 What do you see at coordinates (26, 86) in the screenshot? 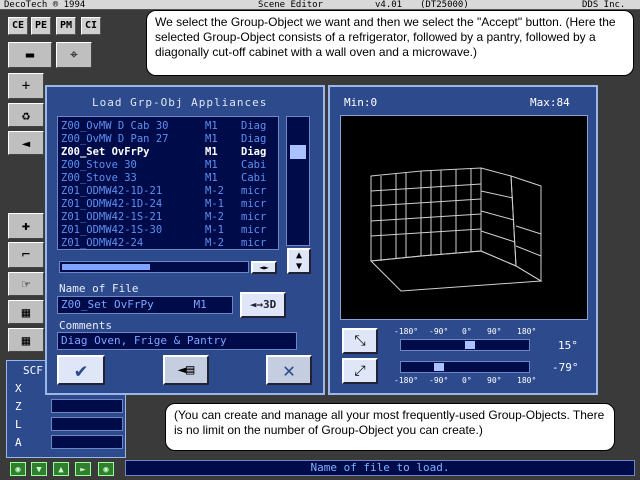
I see `add-icon: +` at bounding box center [26, 86].